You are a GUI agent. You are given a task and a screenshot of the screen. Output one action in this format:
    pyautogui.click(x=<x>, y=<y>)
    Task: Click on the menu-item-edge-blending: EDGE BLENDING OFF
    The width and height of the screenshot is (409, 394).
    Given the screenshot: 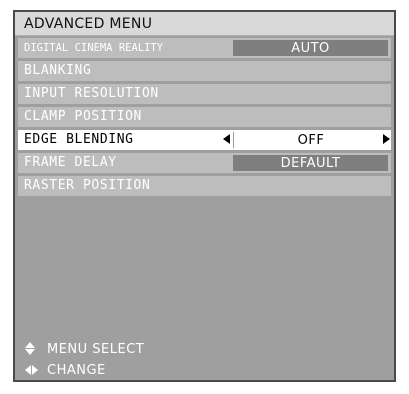 What is the action you would take?
    pyautogui.click(x=204, y=140)
    